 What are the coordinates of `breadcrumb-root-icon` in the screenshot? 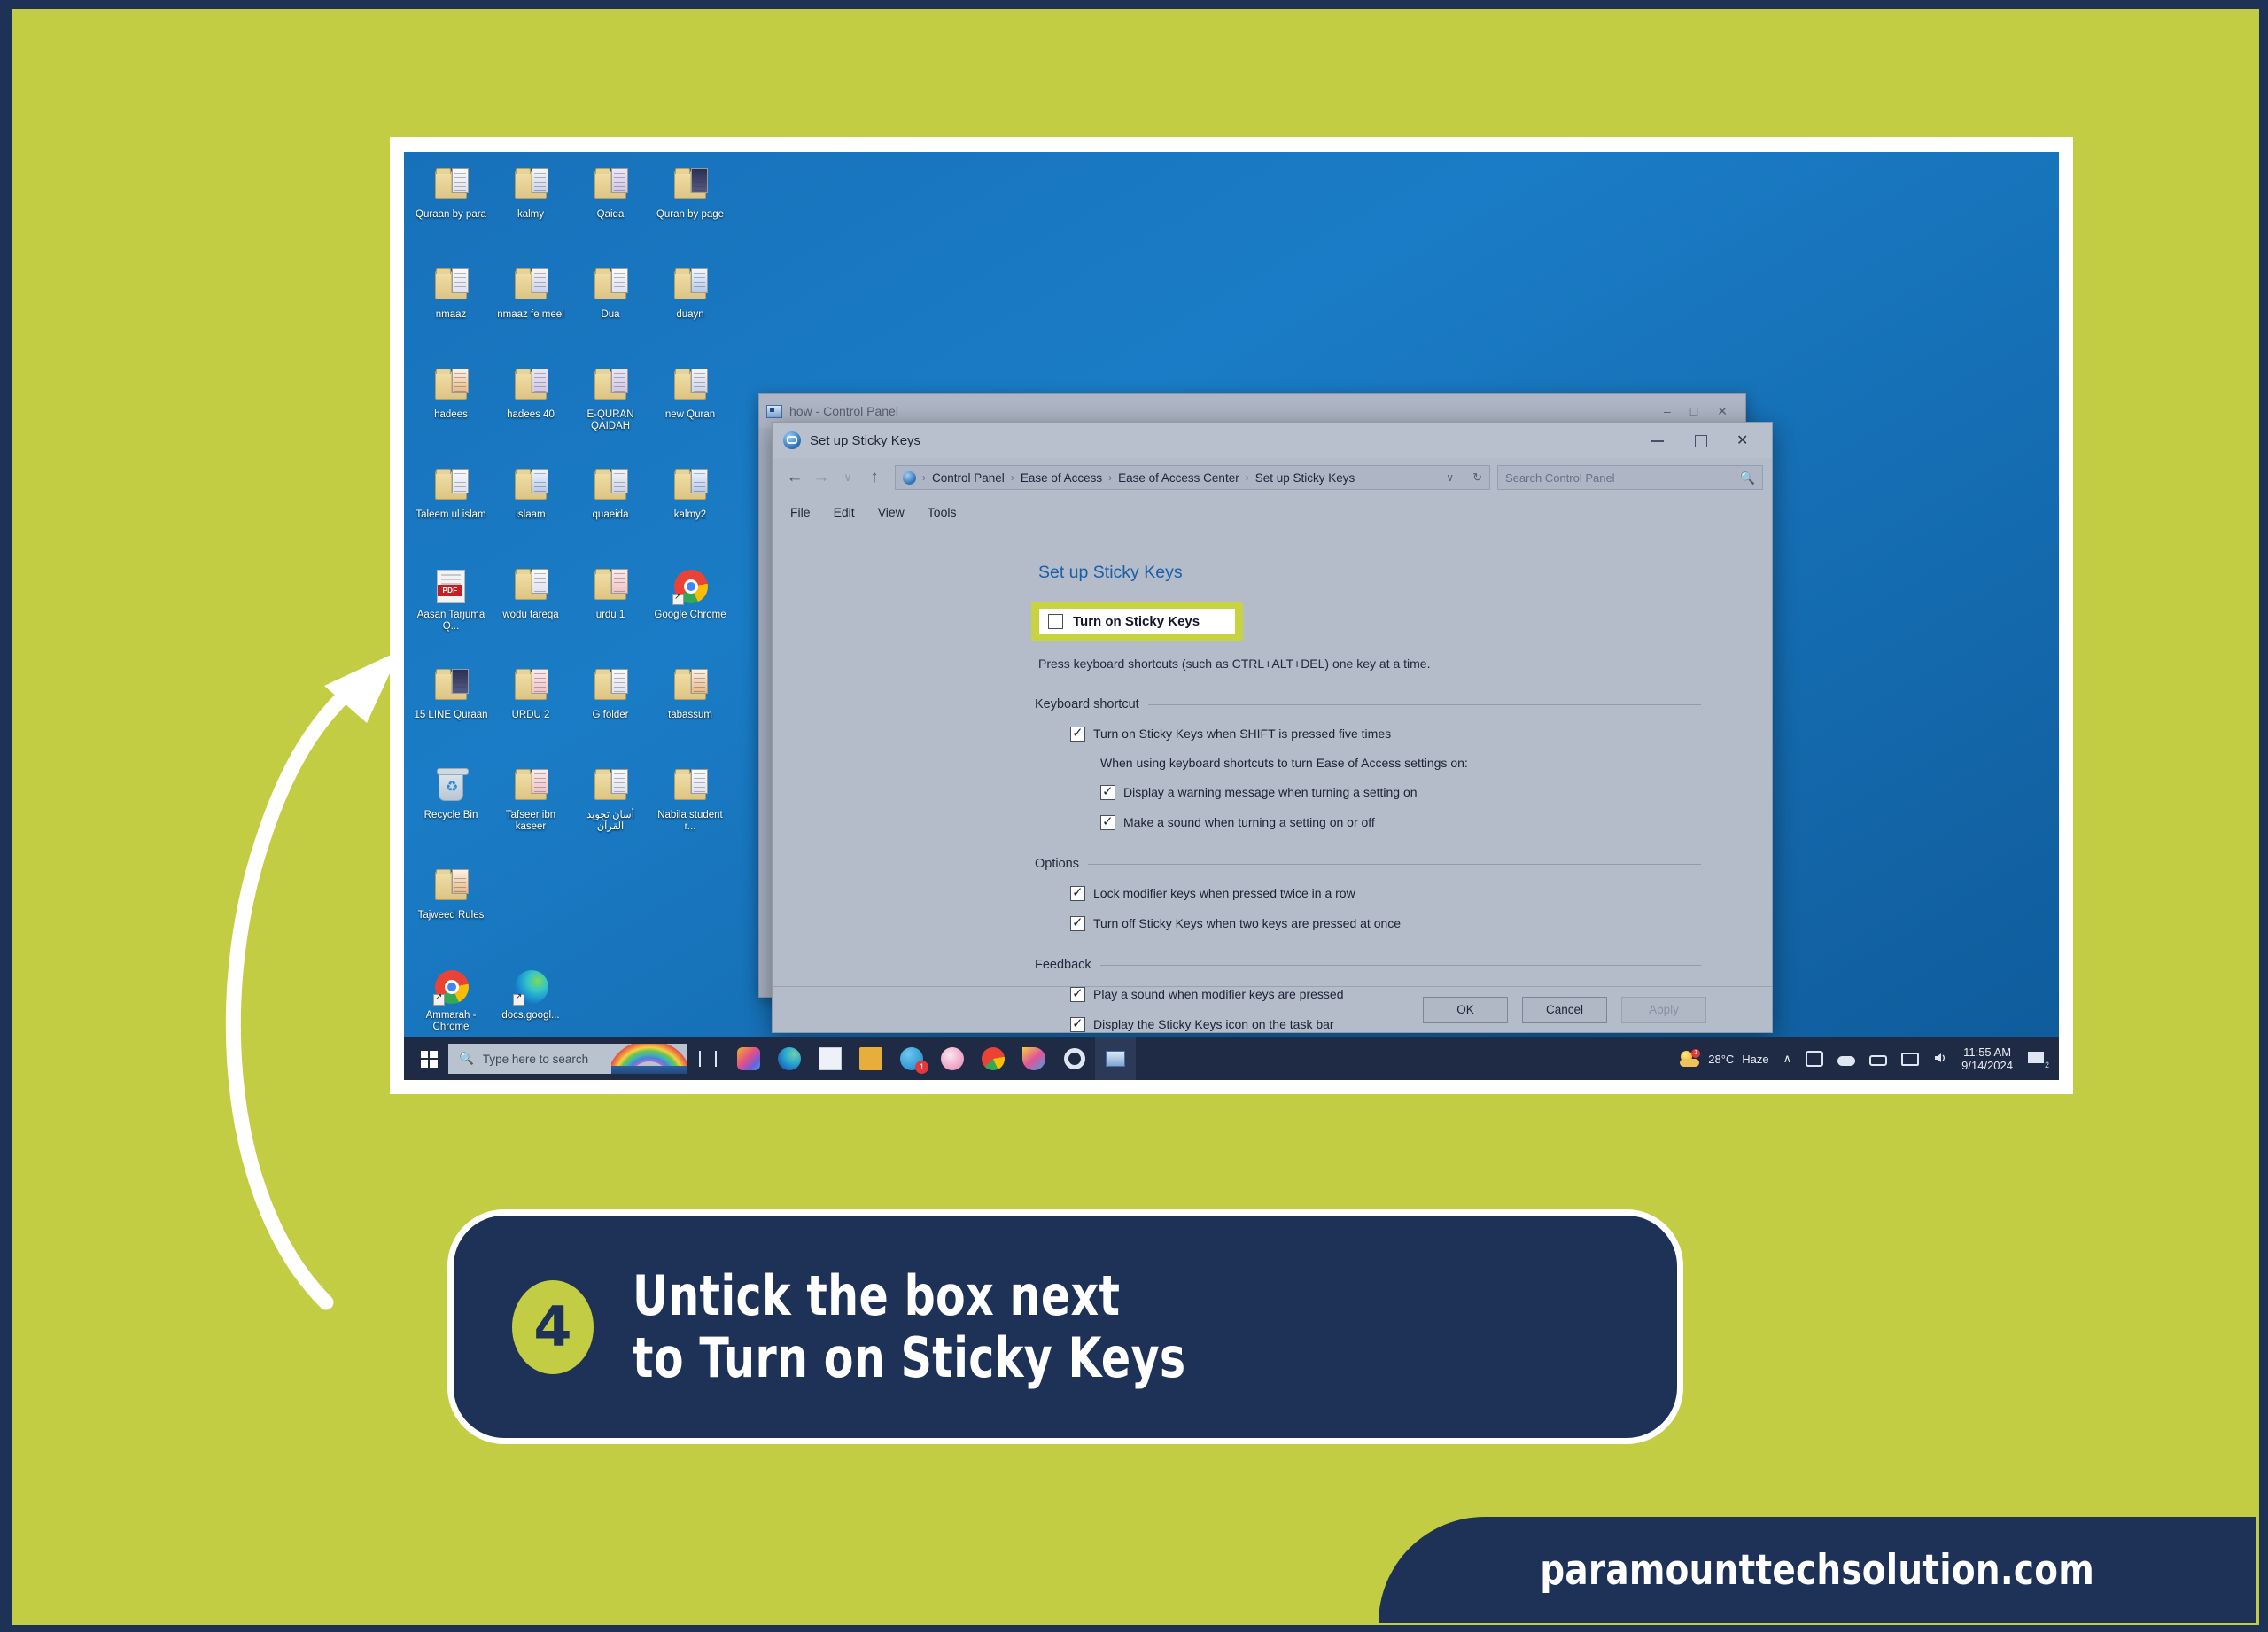 It's located at (909, 477).